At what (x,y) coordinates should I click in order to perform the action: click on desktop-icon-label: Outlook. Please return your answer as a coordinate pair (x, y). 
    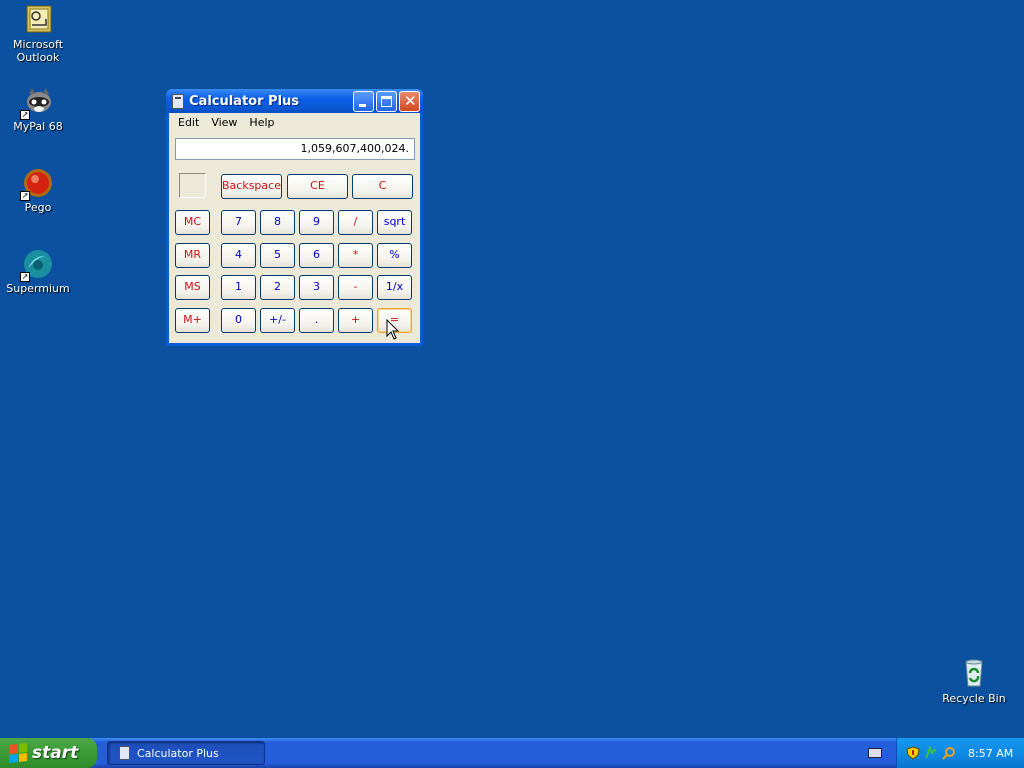
    Looking at the image, I should click on (38, 57).